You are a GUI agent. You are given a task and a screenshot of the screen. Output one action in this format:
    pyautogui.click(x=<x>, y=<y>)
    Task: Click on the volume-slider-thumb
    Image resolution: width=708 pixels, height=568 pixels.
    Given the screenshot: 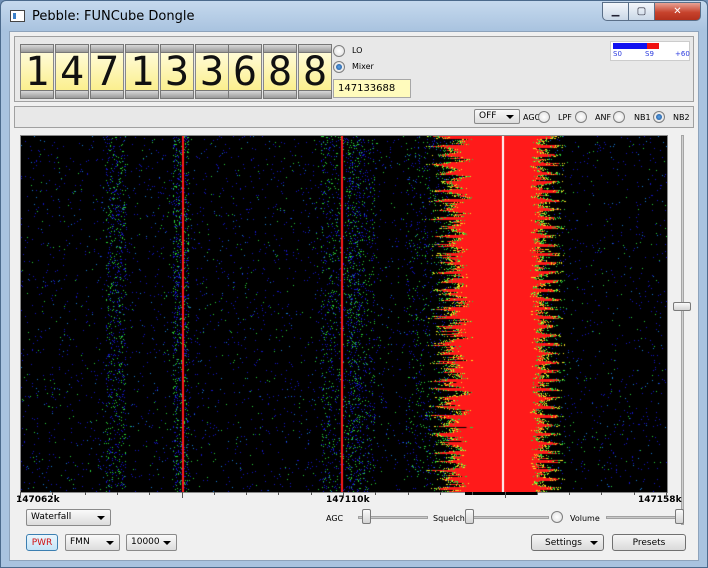 What is the action you would take?
    pyautogui.click(x=679, y=516)
    